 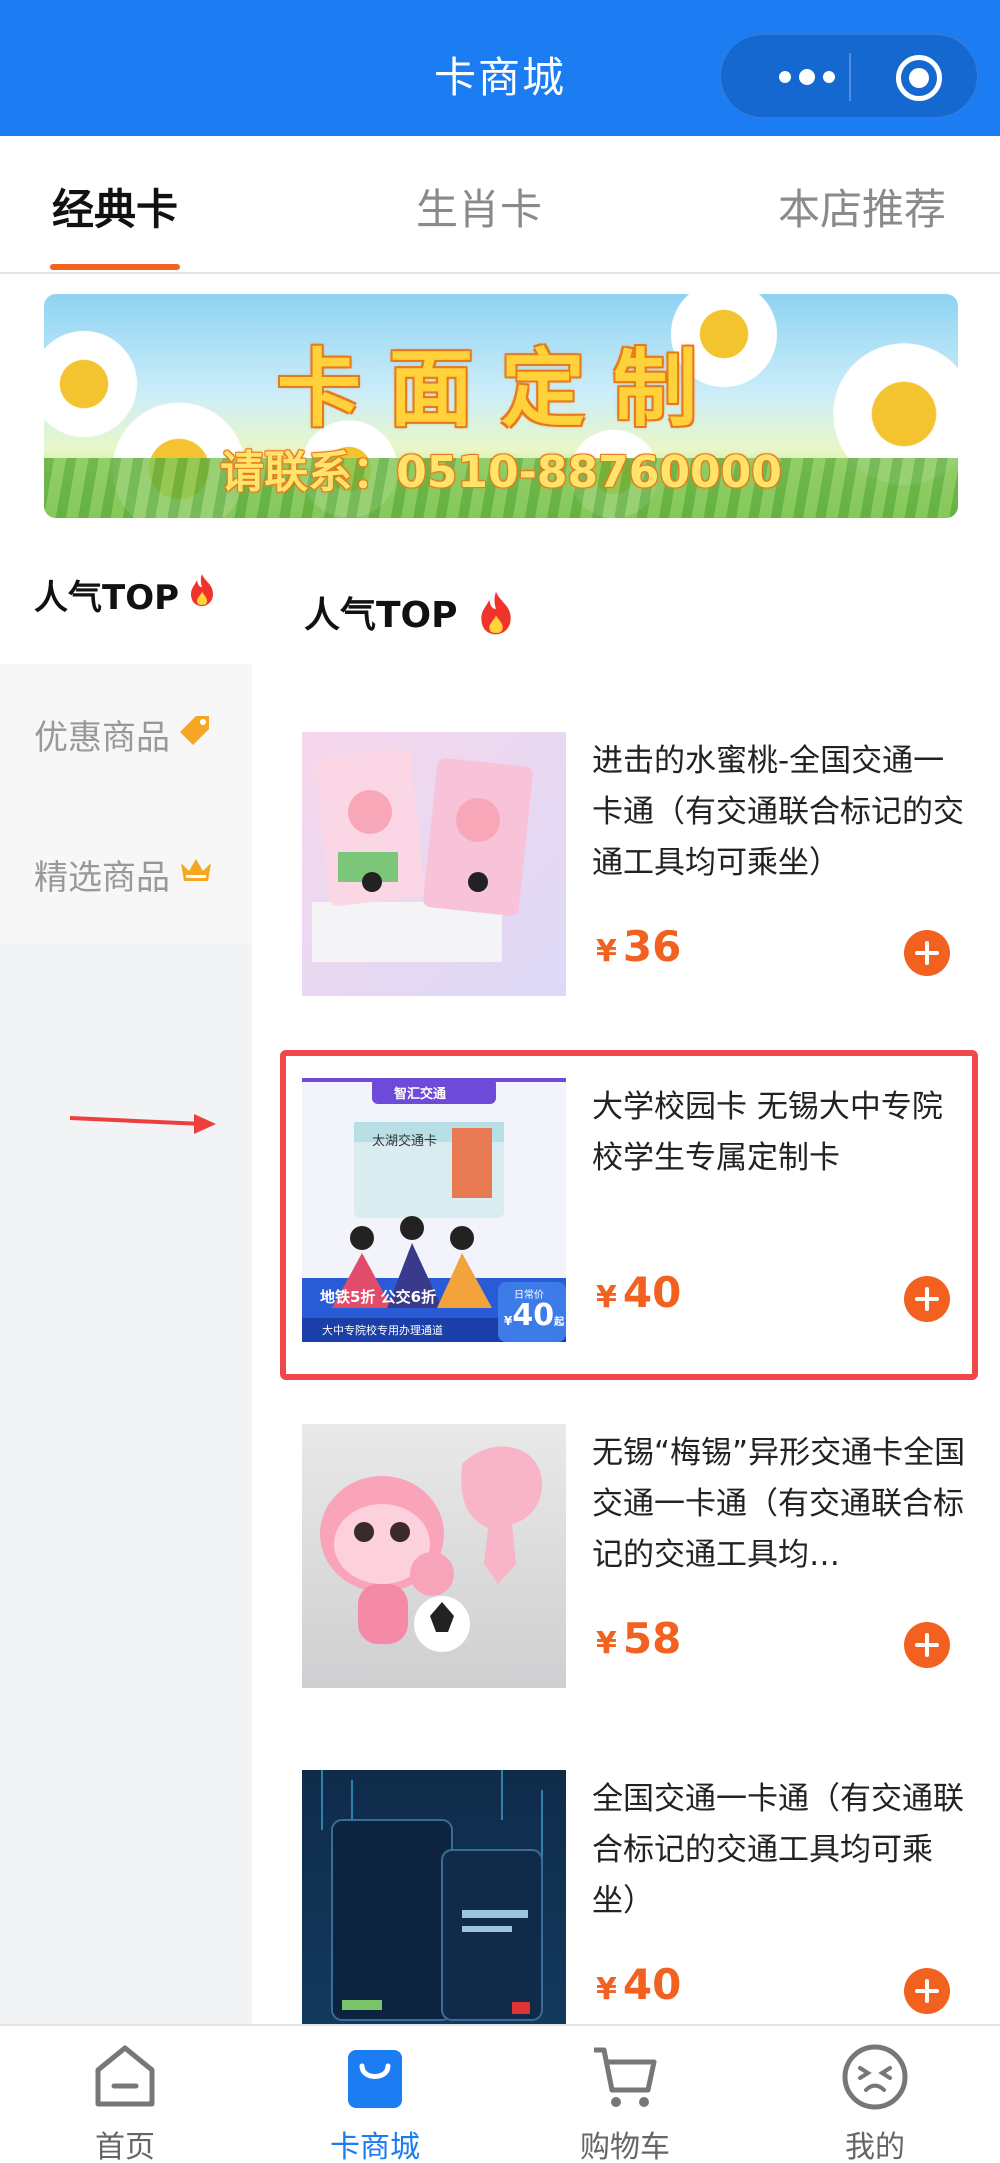 I want to click on sidebar-item-label: 精选商品, so click(x=102, y=877).